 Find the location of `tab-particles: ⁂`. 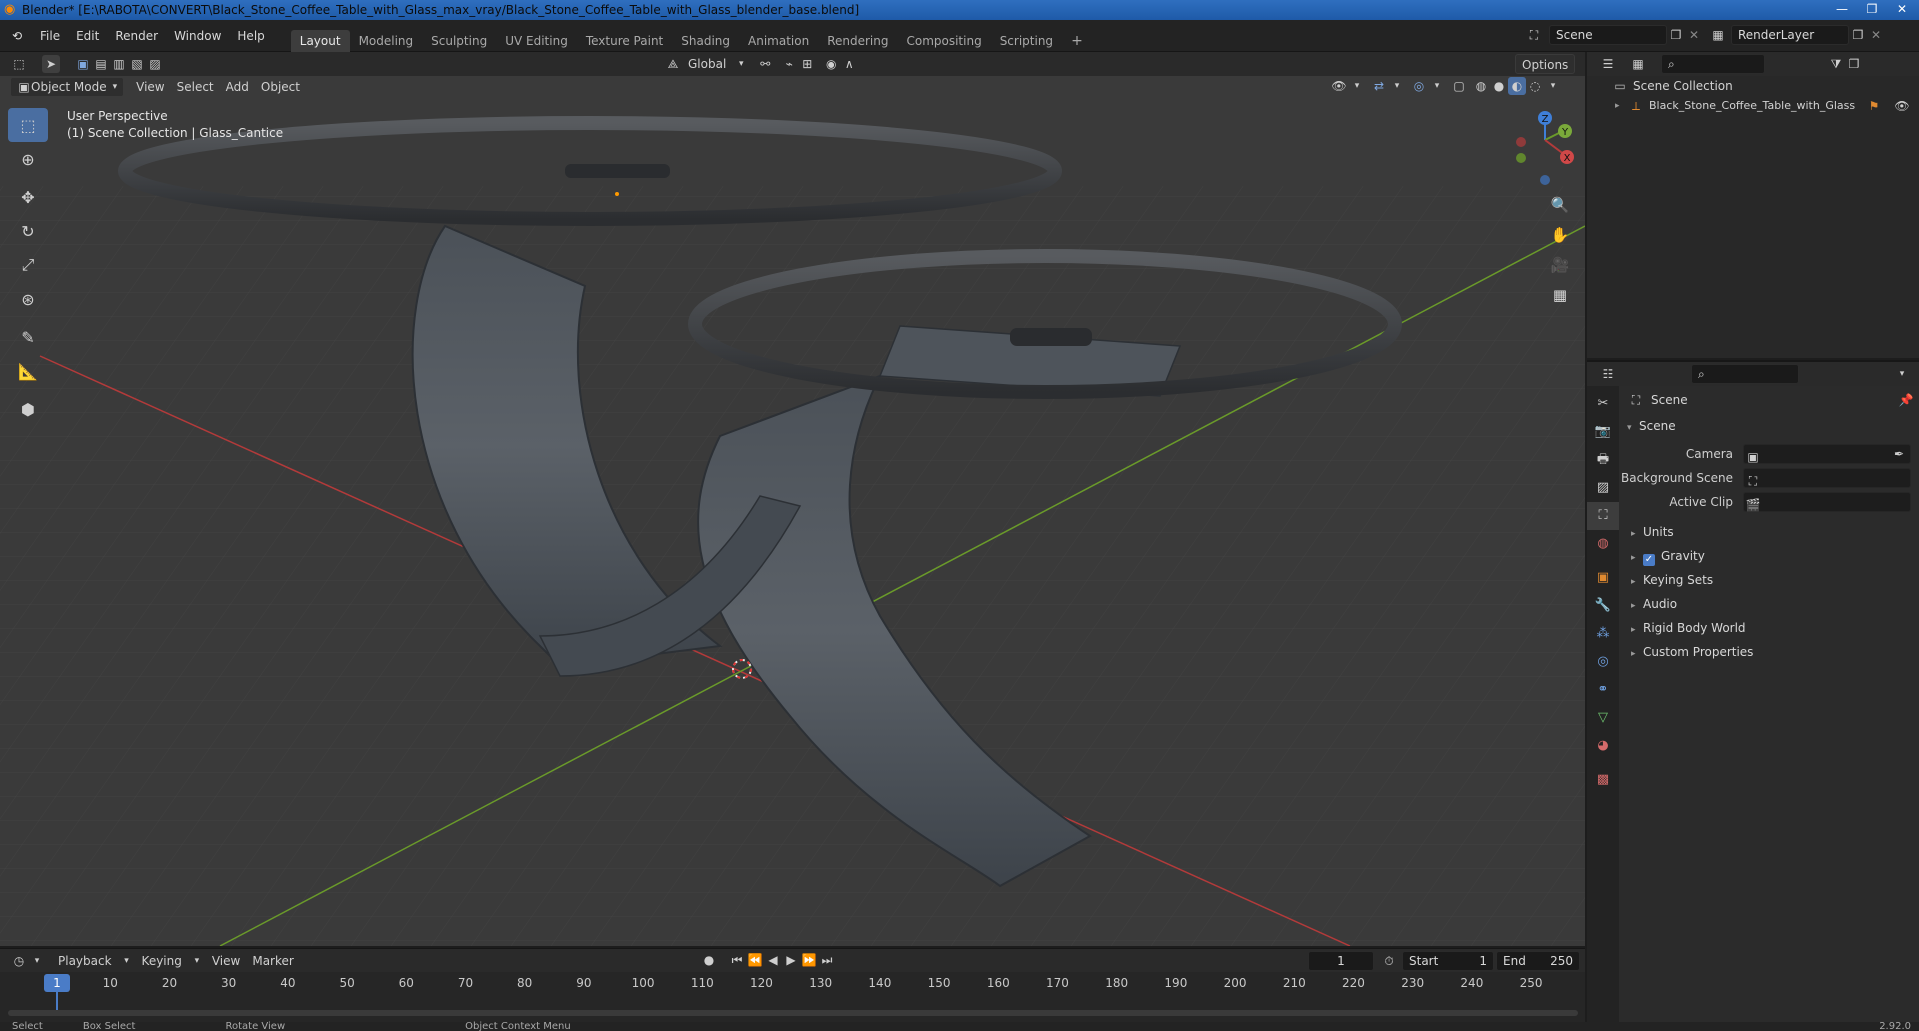

tab-particles: ⁂ is located at coordinates (1603, 634).